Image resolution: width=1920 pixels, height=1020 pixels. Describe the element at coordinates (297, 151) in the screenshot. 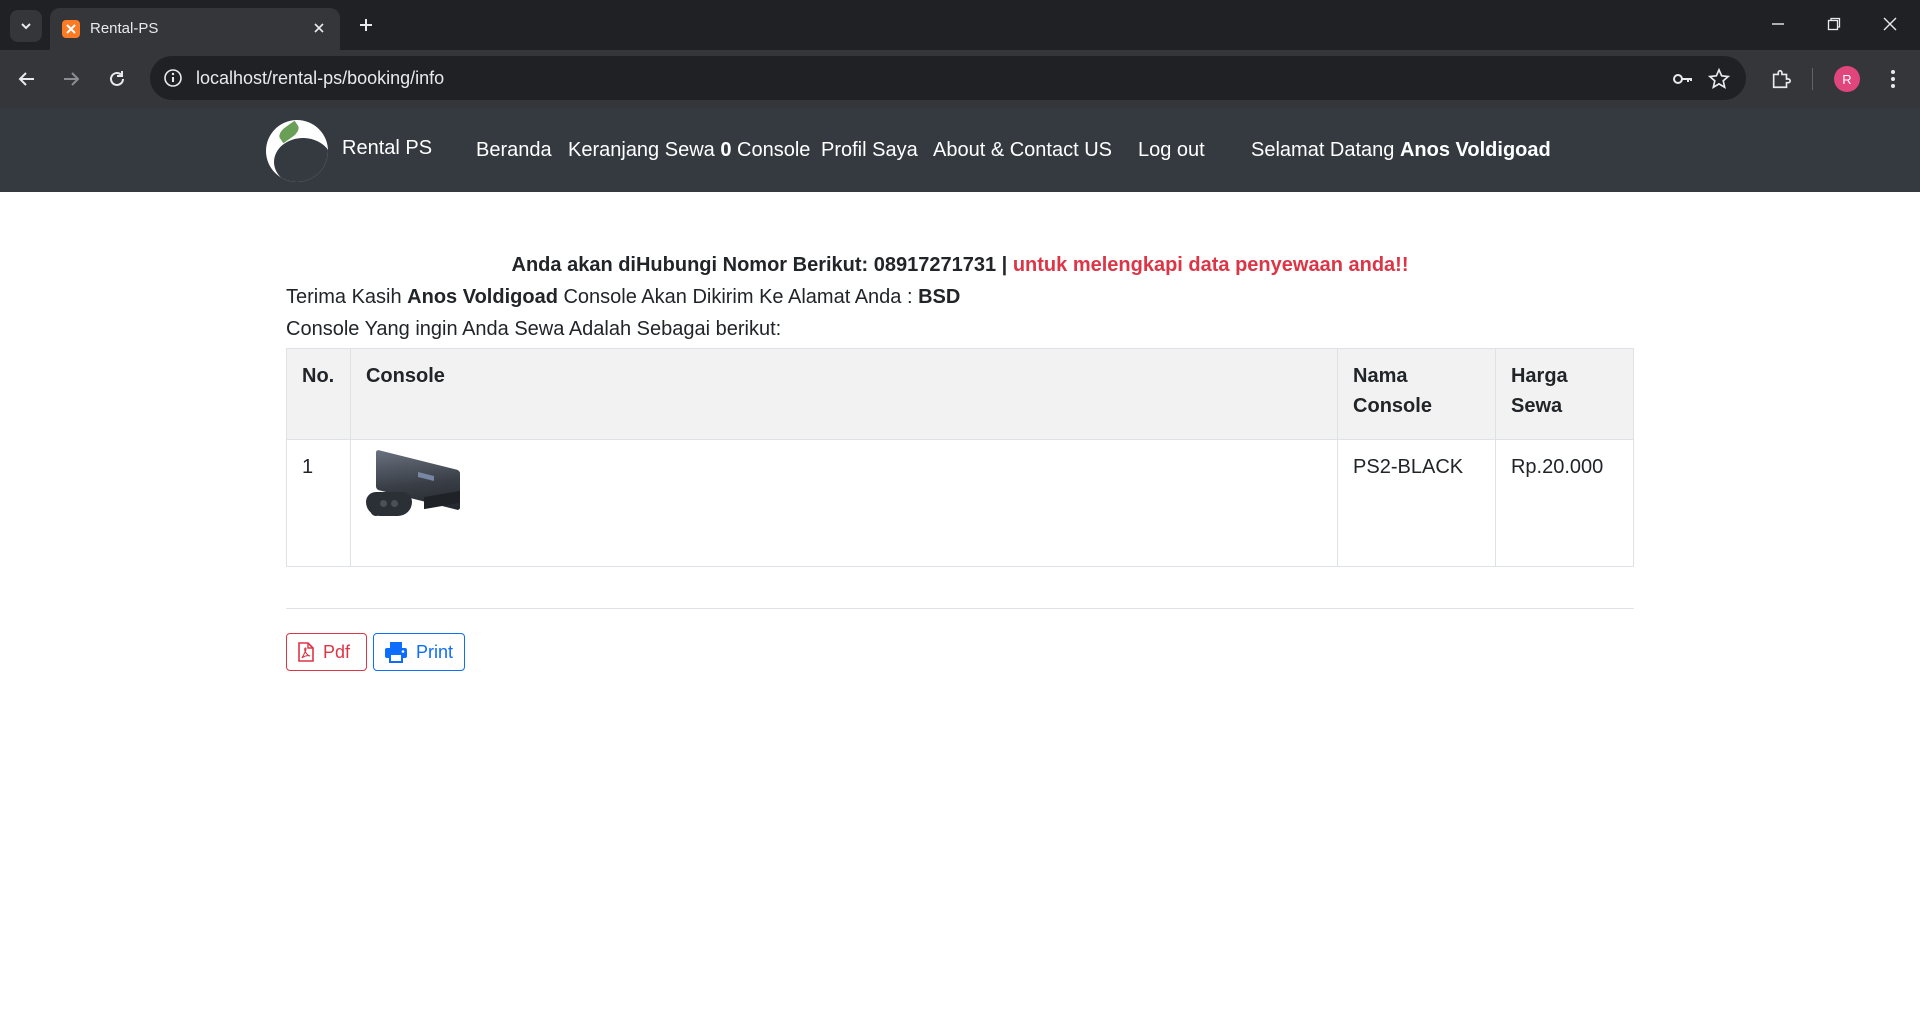

I see `brand-logo` at that location.